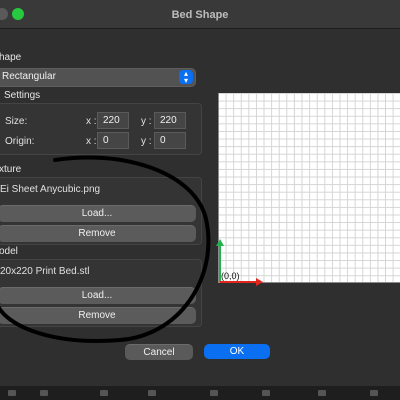 The image size is (400, 400). What do you see at coordinates (9, 251) in the screenshot?
I see `model-label: odel` at bounding box center [9, 251].